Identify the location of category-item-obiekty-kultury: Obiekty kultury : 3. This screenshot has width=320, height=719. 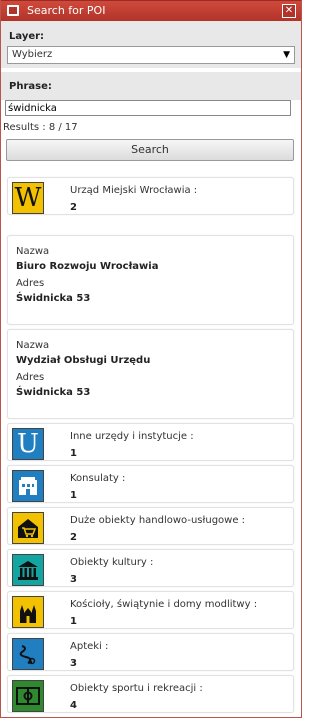
(150, 568).